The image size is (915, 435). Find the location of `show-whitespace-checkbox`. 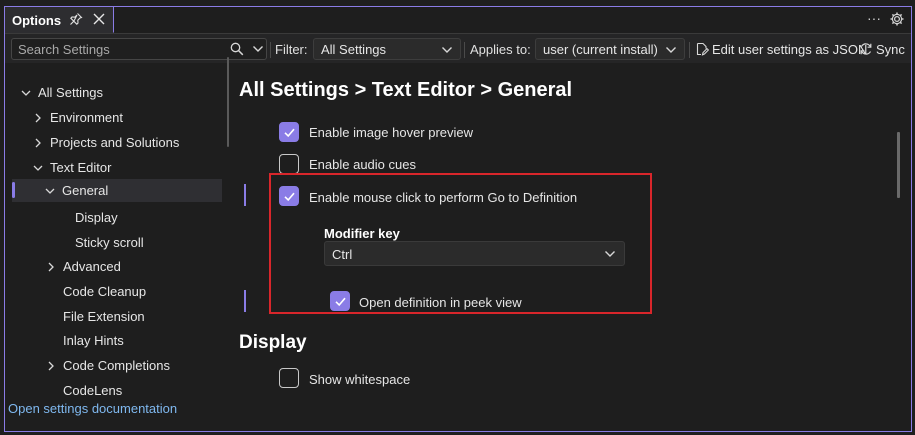

show-whitespace-checkbox is located at coordinates (289, 378).